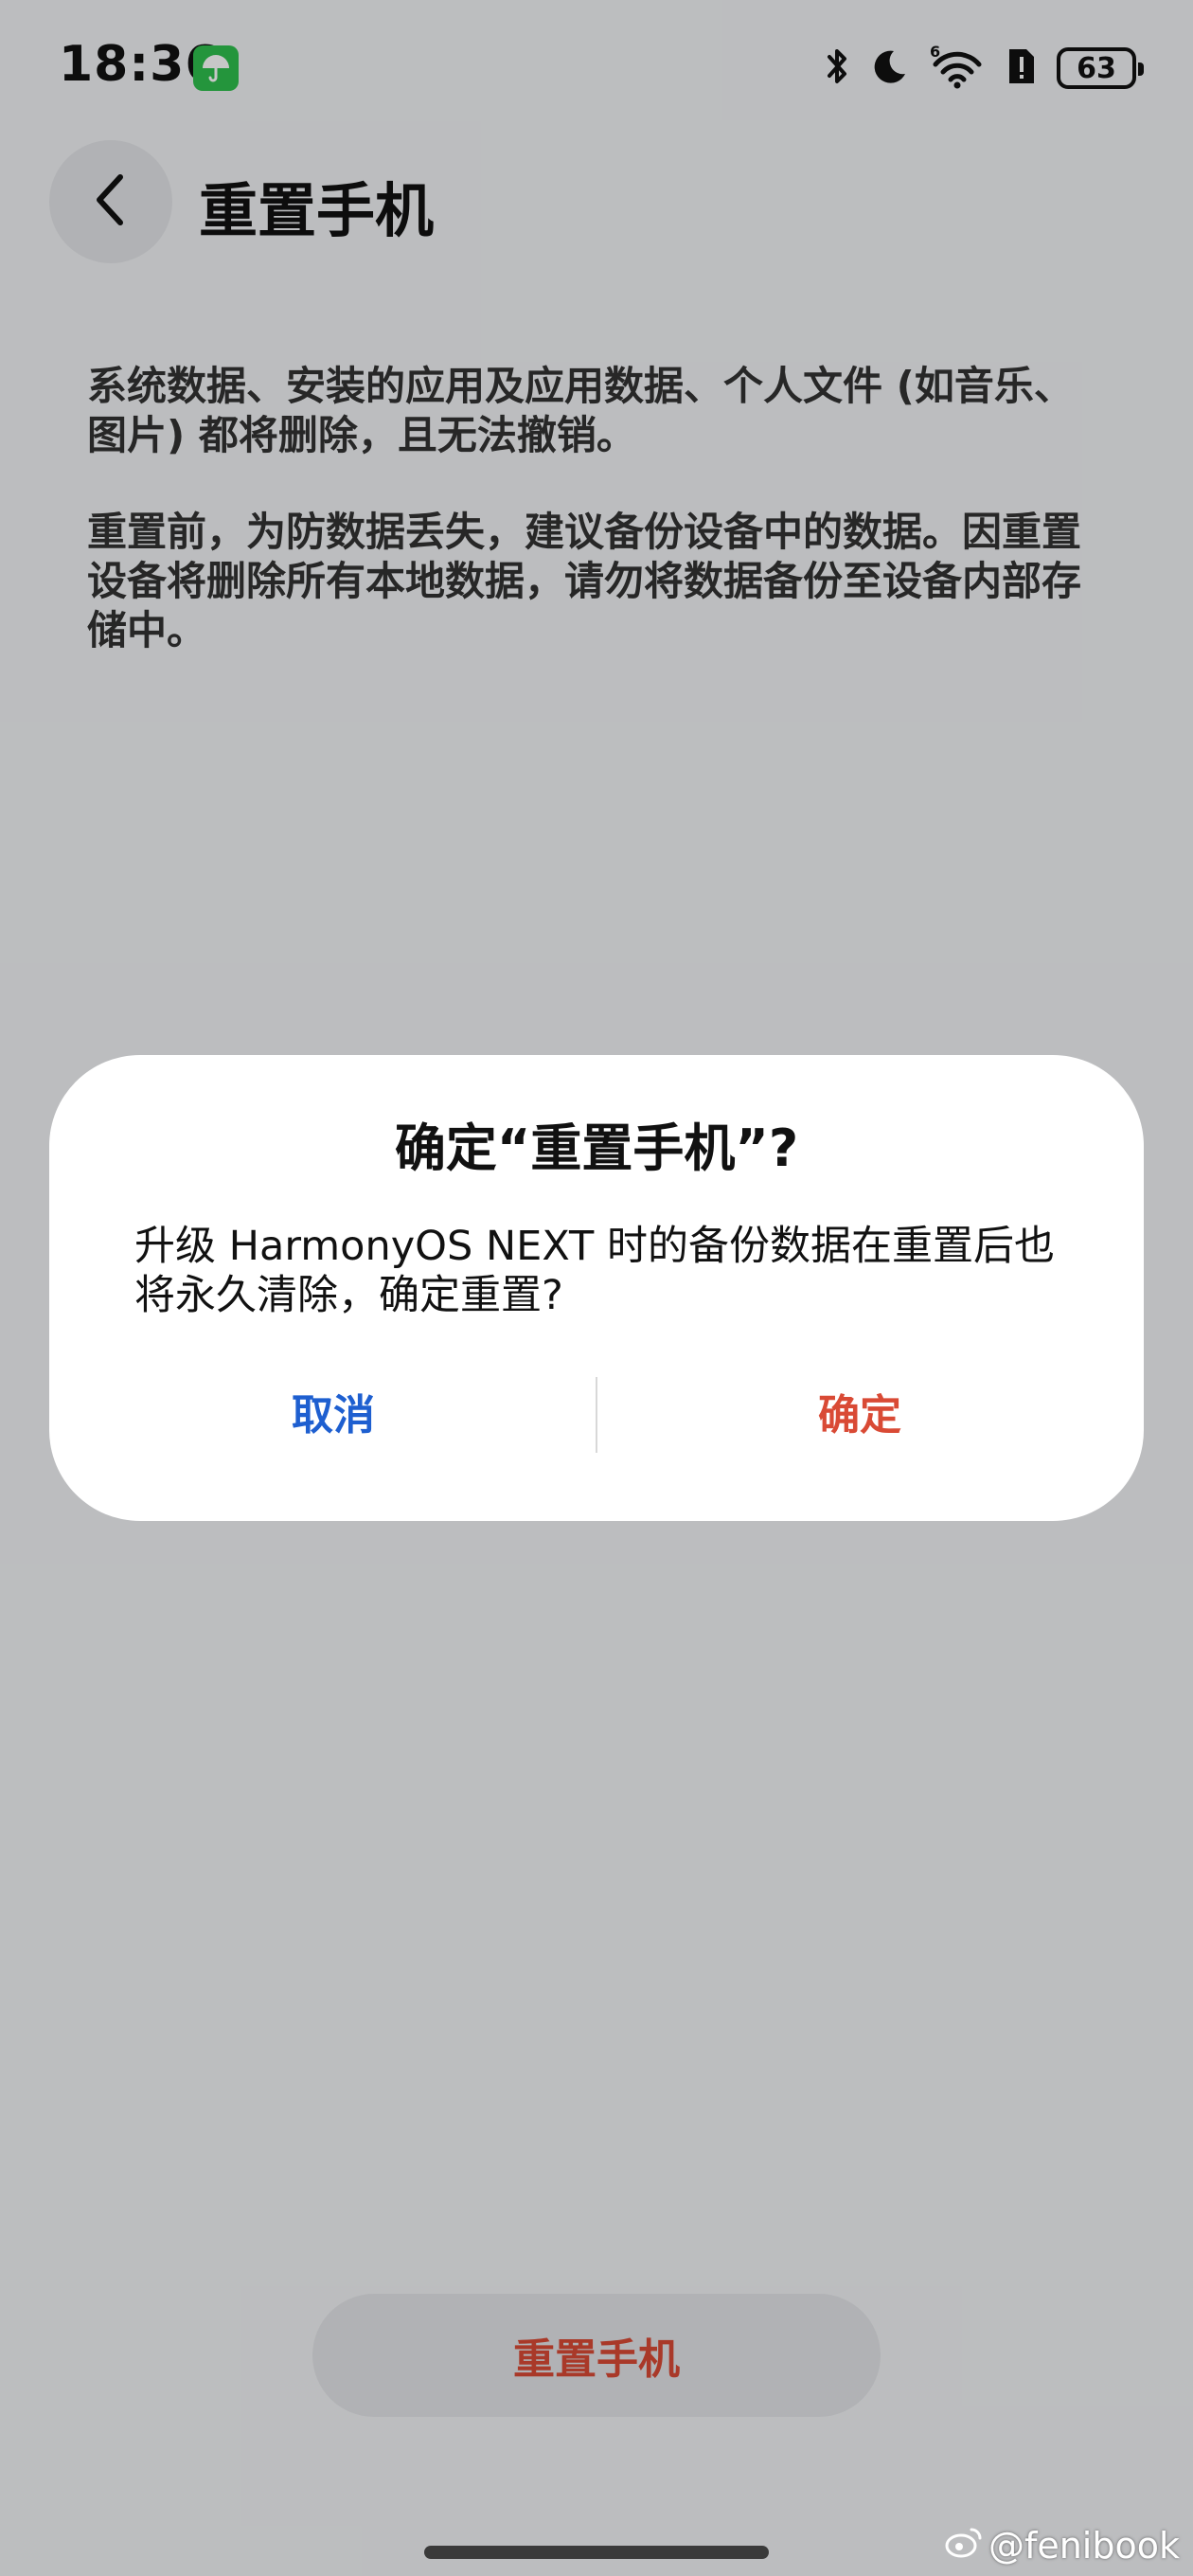 This screenshot has height=2576, width=1193. I want to click on weibo-icon, so click(964, 2546).